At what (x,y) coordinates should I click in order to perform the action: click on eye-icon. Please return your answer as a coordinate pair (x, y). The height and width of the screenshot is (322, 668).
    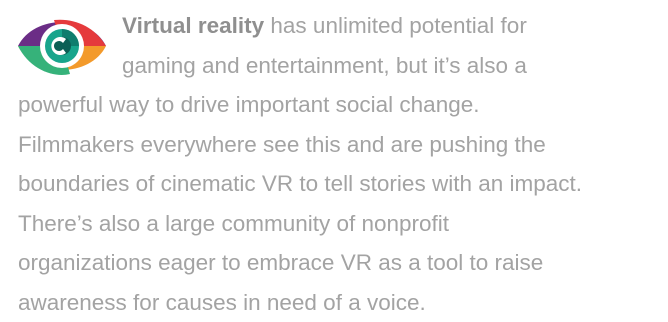
    Looking at the image, I should click on (62, 46).